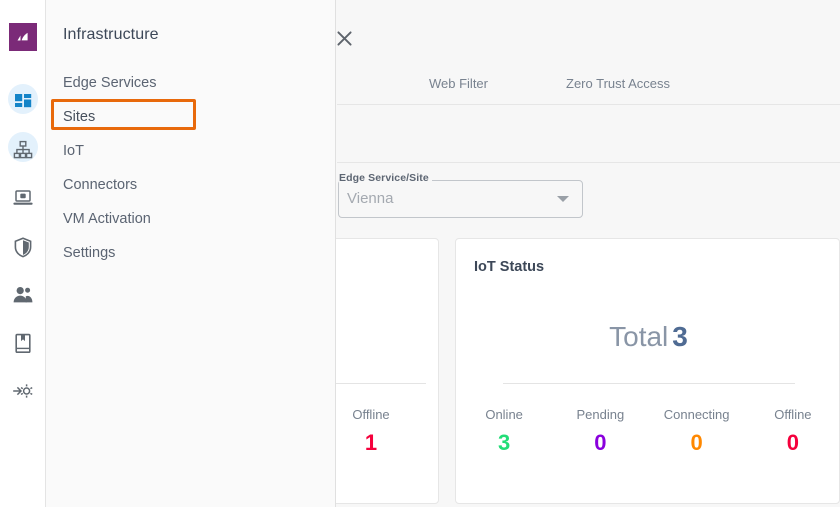  I want to click on select-label: Edge Service/Site, so click(385, 178).